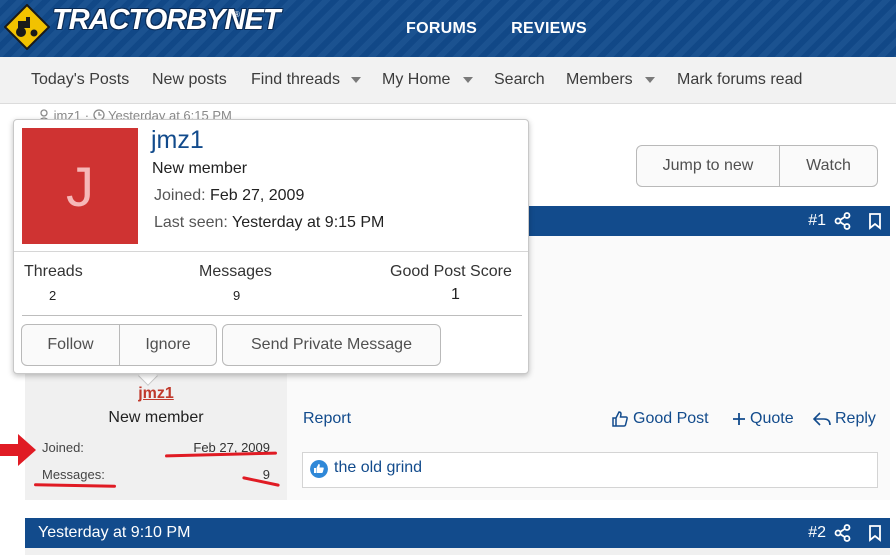 Image resolution: width=896 pixels, height=555 pixels. Describe the element at coordinates (416, 80) in the screenshot. I see `subnav-my-home: My Home` at that location.